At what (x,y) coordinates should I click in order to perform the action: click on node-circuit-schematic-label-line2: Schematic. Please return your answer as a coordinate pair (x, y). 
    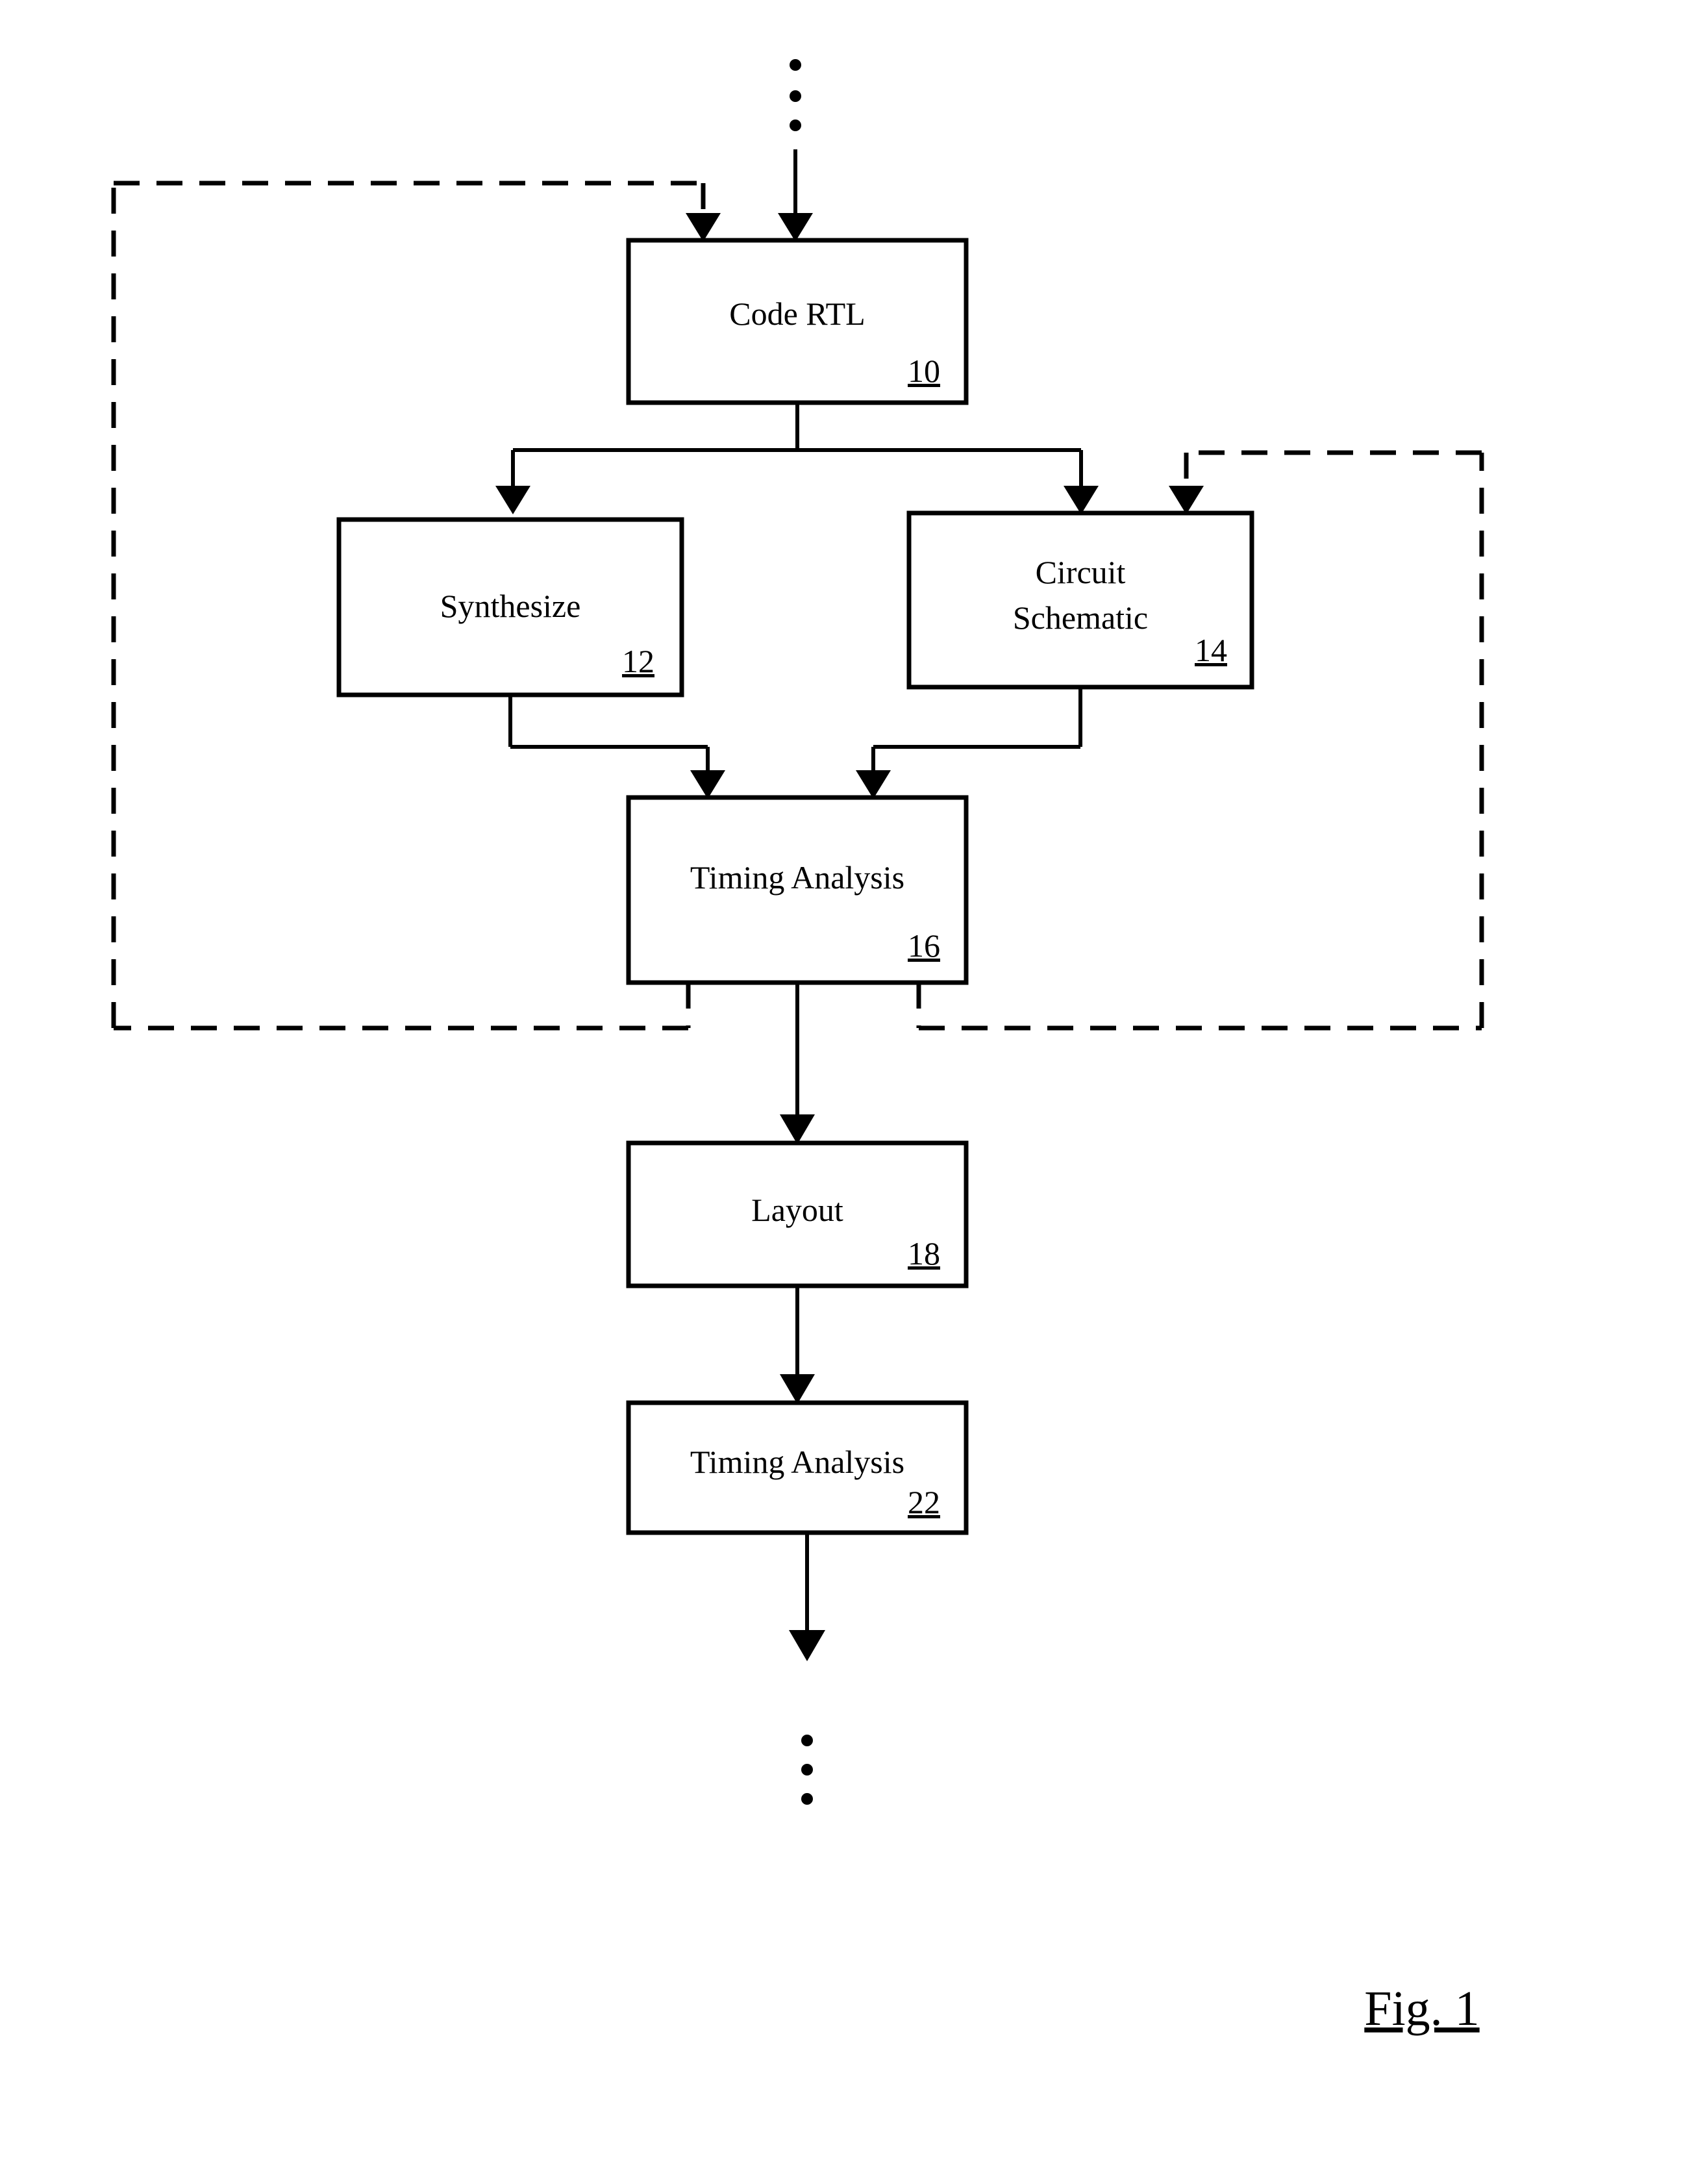
    Looking at the image, I should click on (1080, 617).